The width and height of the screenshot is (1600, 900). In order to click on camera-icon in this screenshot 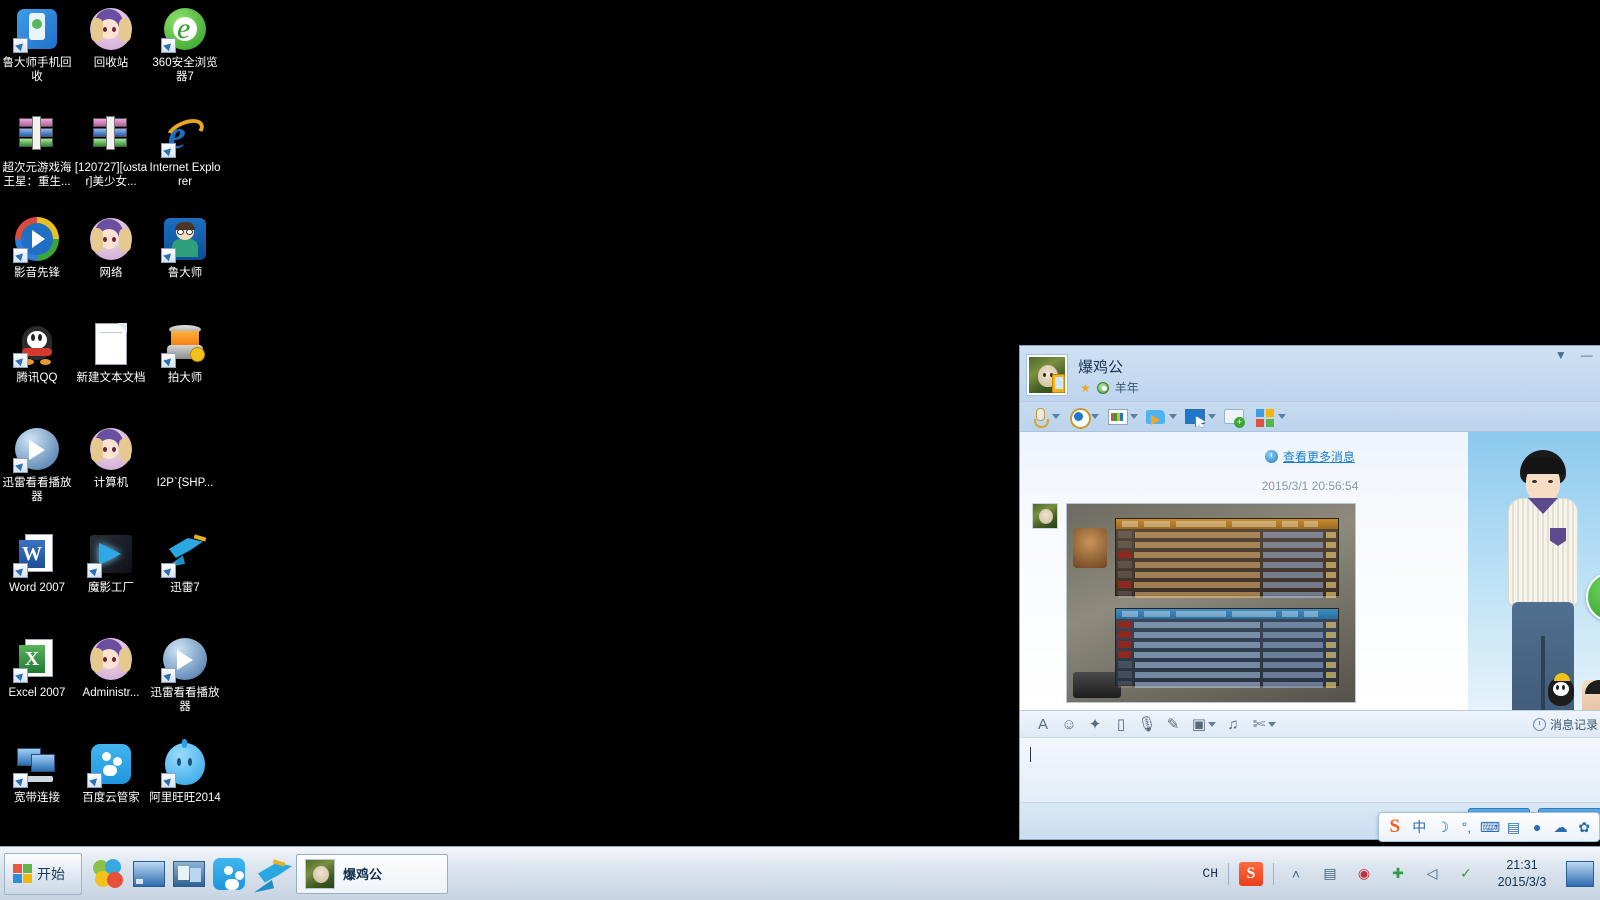, I will do `click(1079, 418)`.